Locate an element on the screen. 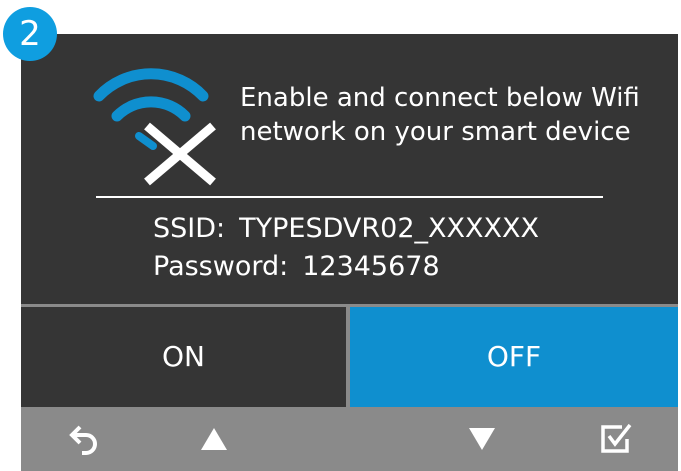  on-button: ON is located at coordinates (183, 357).